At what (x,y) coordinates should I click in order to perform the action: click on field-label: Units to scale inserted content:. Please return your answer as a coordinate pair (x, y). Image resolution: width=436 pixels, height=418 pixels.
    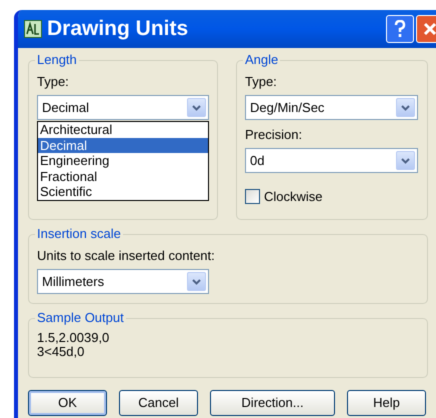
    Looking at the image, I should click on (126, 256).